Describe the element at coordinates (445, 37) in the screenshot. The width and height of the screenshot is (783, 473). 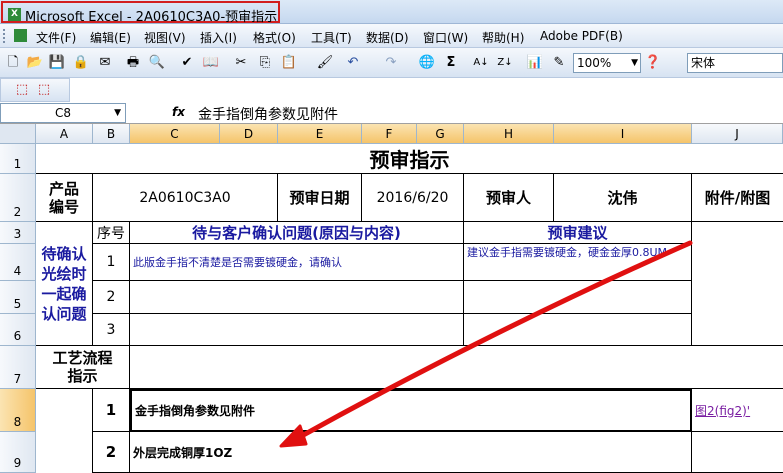
I see `menu-window: 窗口(W)` at that location.